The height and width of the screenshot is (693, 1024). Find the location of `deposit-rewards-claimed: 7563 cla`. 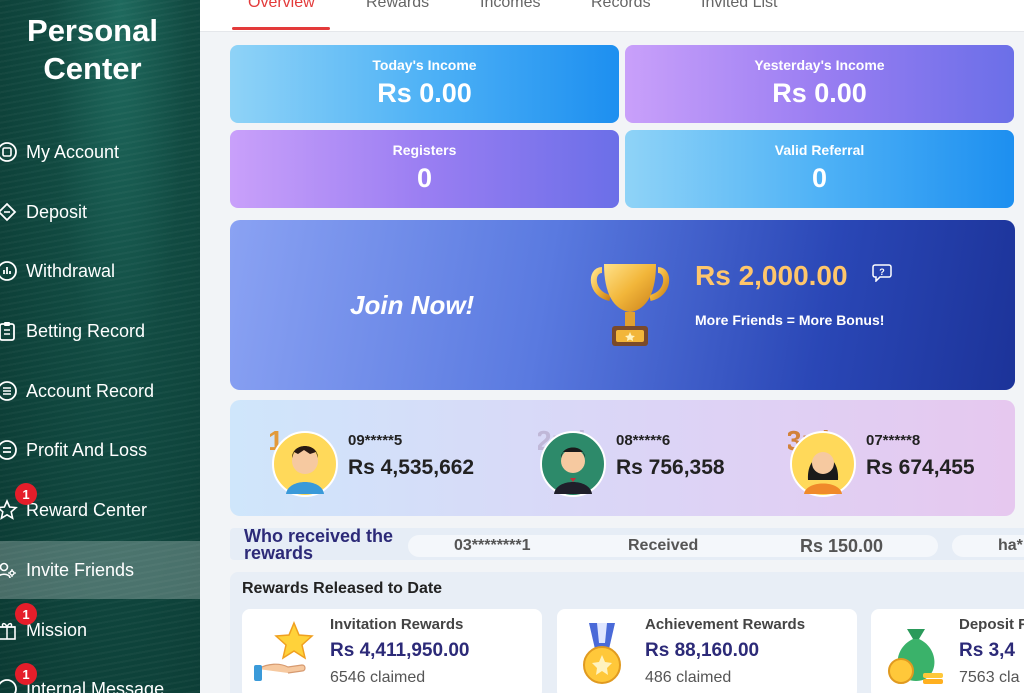

deposit-rewards-claimed: 7563 cla is located at coordinates (989, 677).